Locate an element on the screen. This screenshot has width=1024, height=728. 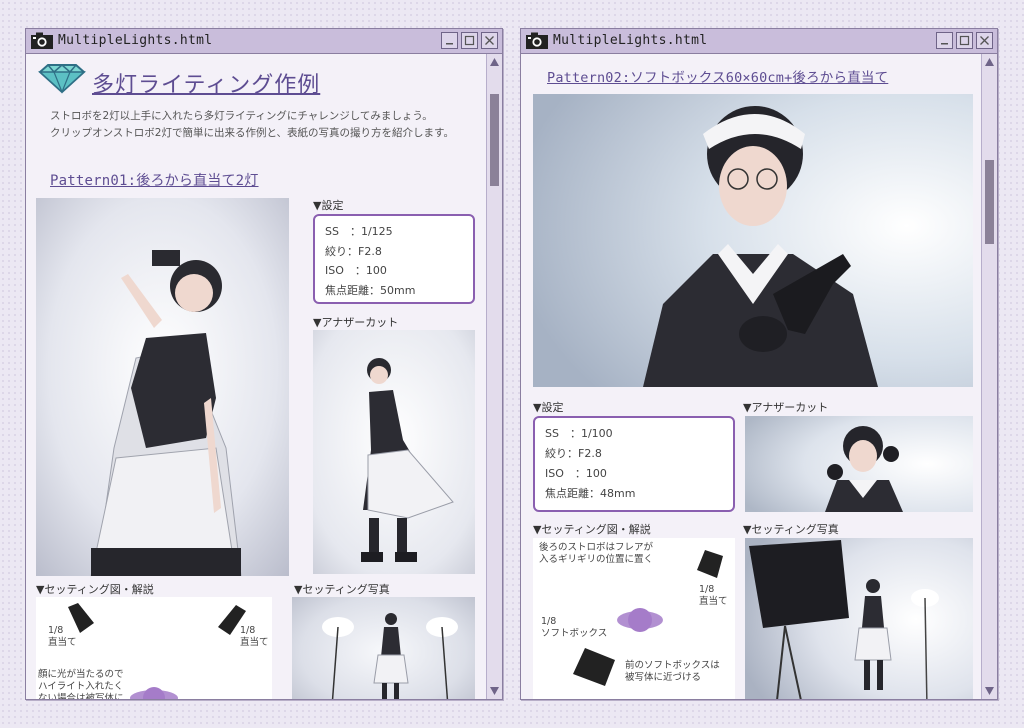
settings-box: SS ：1/100 絞り：F2.8 ISO ：100 焦点距離：48mm is located at coordinates (634, 464).